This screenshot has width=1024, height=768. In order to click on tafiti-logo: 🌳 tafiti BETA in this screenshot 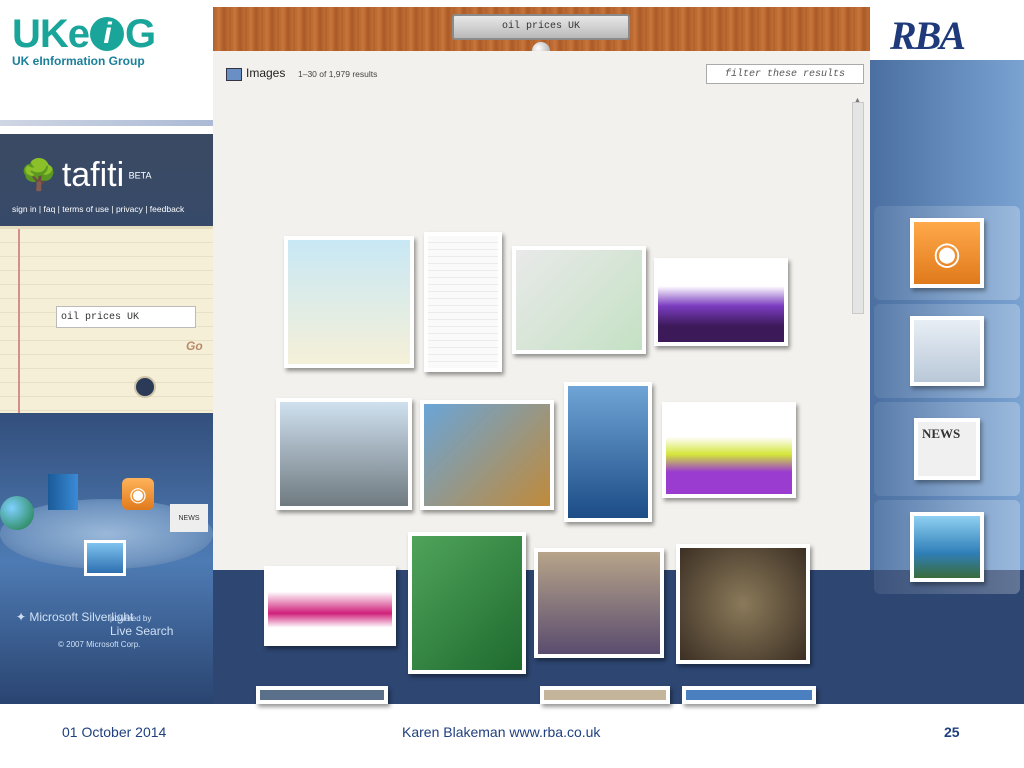, I will do `click(85, 175)`.